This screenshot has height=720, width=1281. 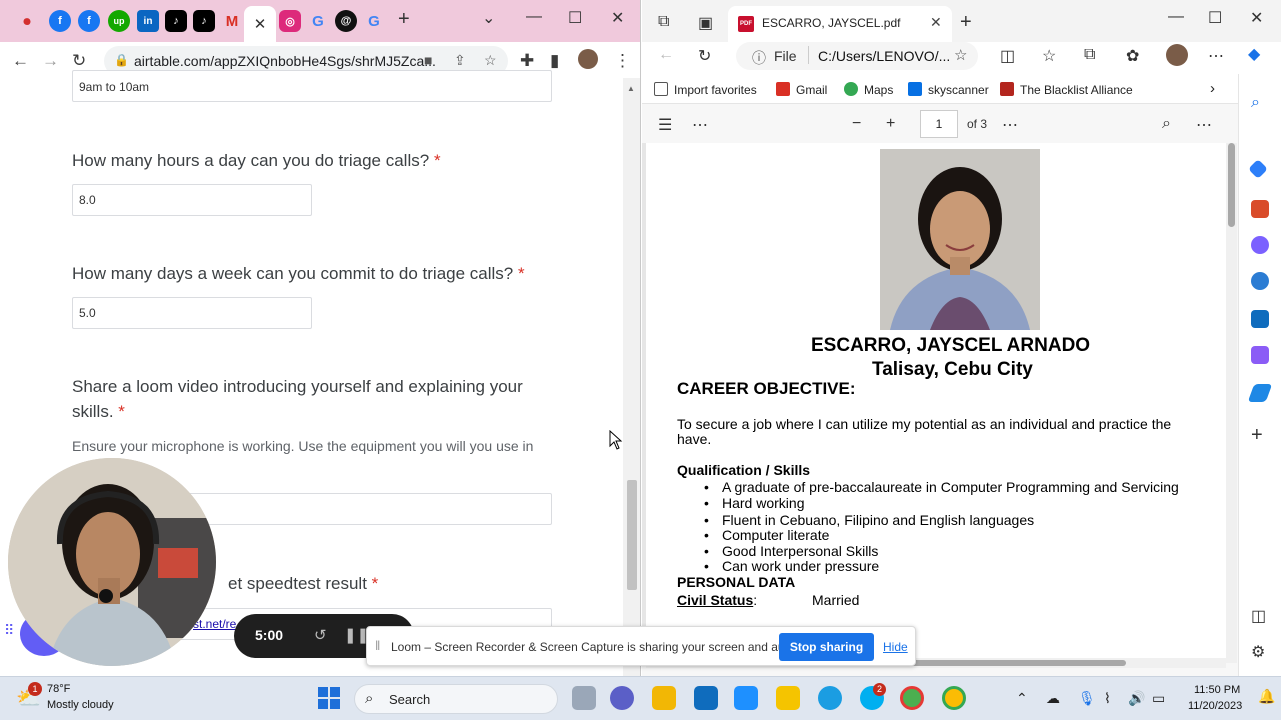 What do you see at coordinates (830, 698) in the screenshot?
I see `edge-taskbar-icon` at bounding box center [830, 698].